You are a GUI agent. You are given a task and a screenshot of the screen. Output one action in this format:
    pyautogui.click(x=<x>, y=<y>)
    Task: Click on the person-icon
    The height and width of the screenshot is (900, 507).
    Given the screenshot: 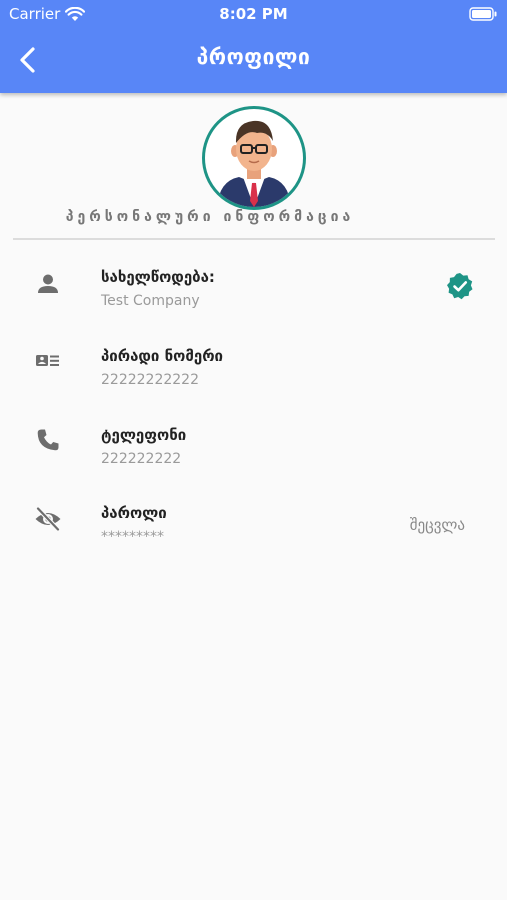 What is the action you would take?
    pyautogui.click(x=48, y=283)
    